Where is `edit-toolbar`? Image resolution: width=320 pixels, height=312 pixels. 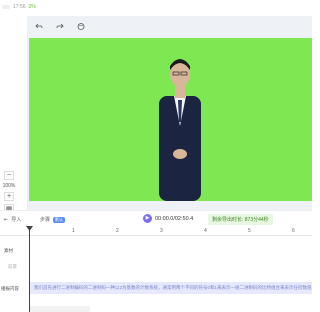 edit-toolbar is located at coordinates (60, 27).